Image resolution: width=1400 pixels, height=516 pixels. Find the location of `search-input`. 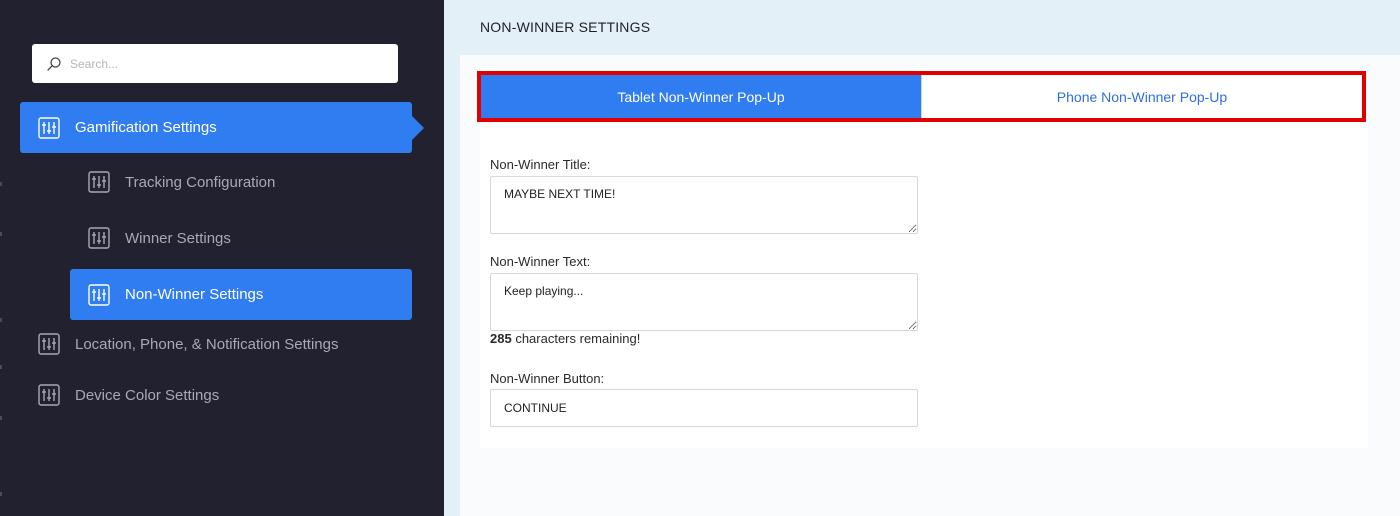

search-input is located at coordinates (220, 63).